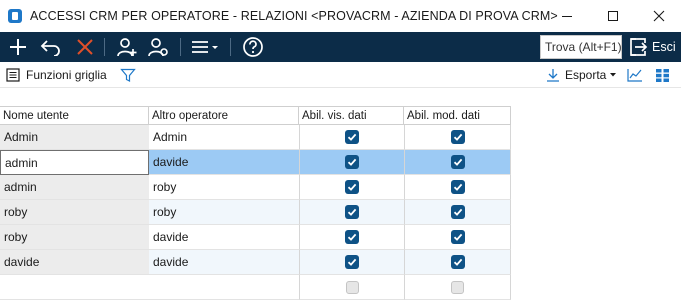 The height and width of the screenshot is (302, 681). I want to click on maximize-button, so click(613, 16).